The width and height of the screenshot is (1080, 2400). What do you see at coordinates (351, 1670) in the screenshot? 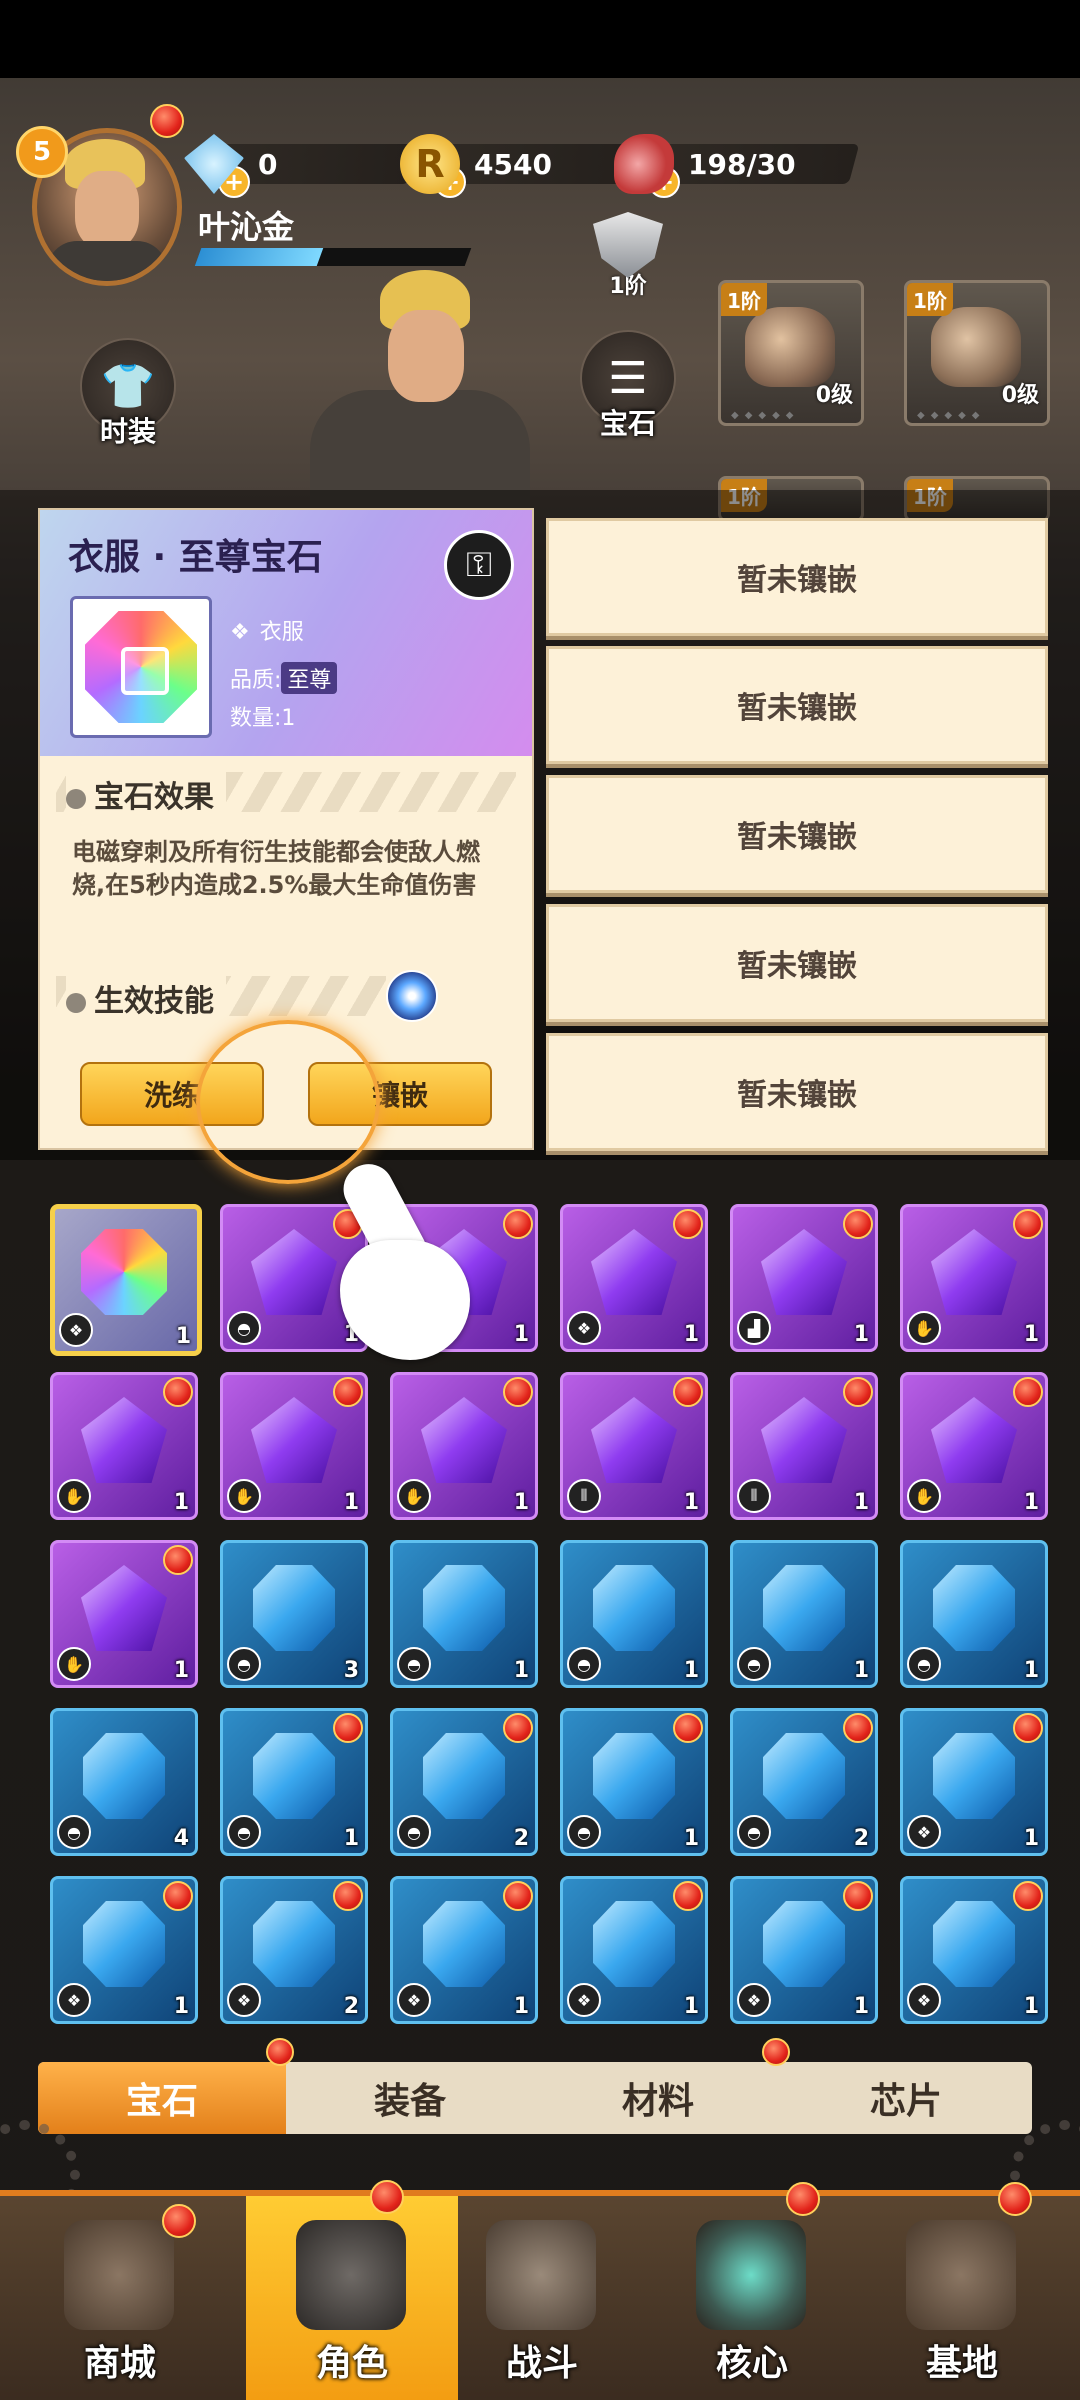
I see `gem-count: 3` at bounding box center [351, 1670].